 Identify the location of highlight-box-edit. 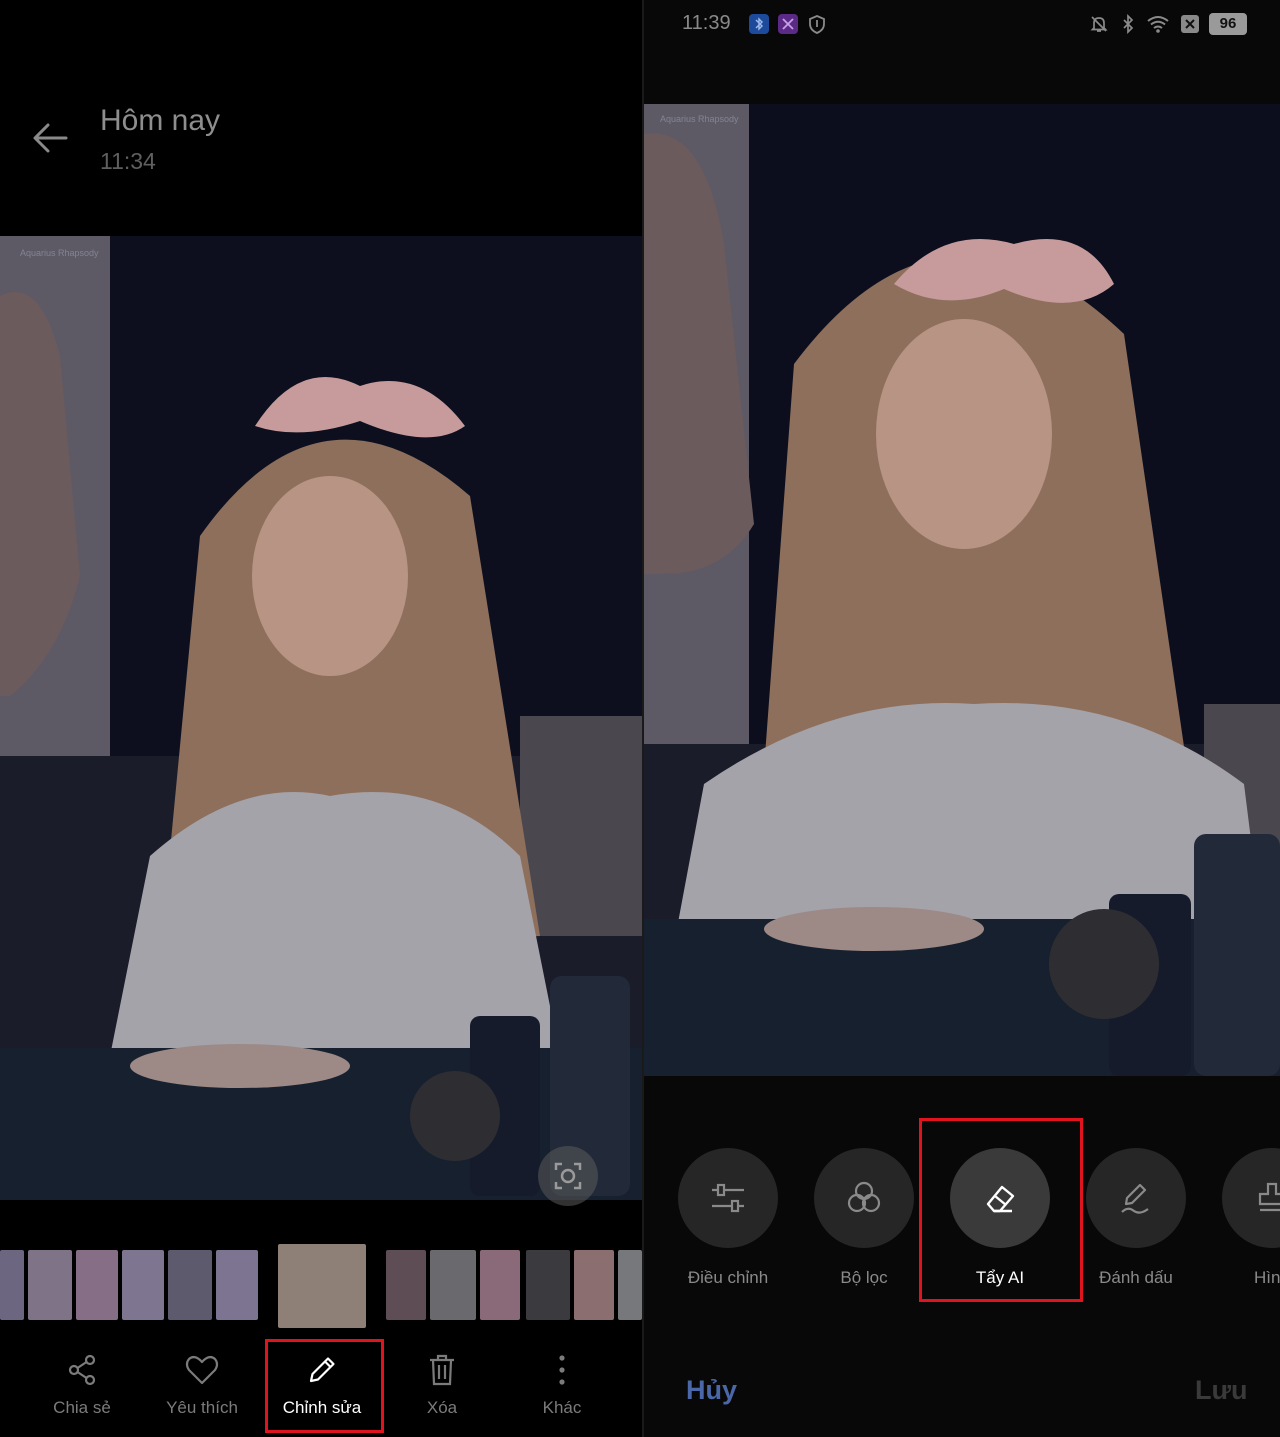
(324, 1386).